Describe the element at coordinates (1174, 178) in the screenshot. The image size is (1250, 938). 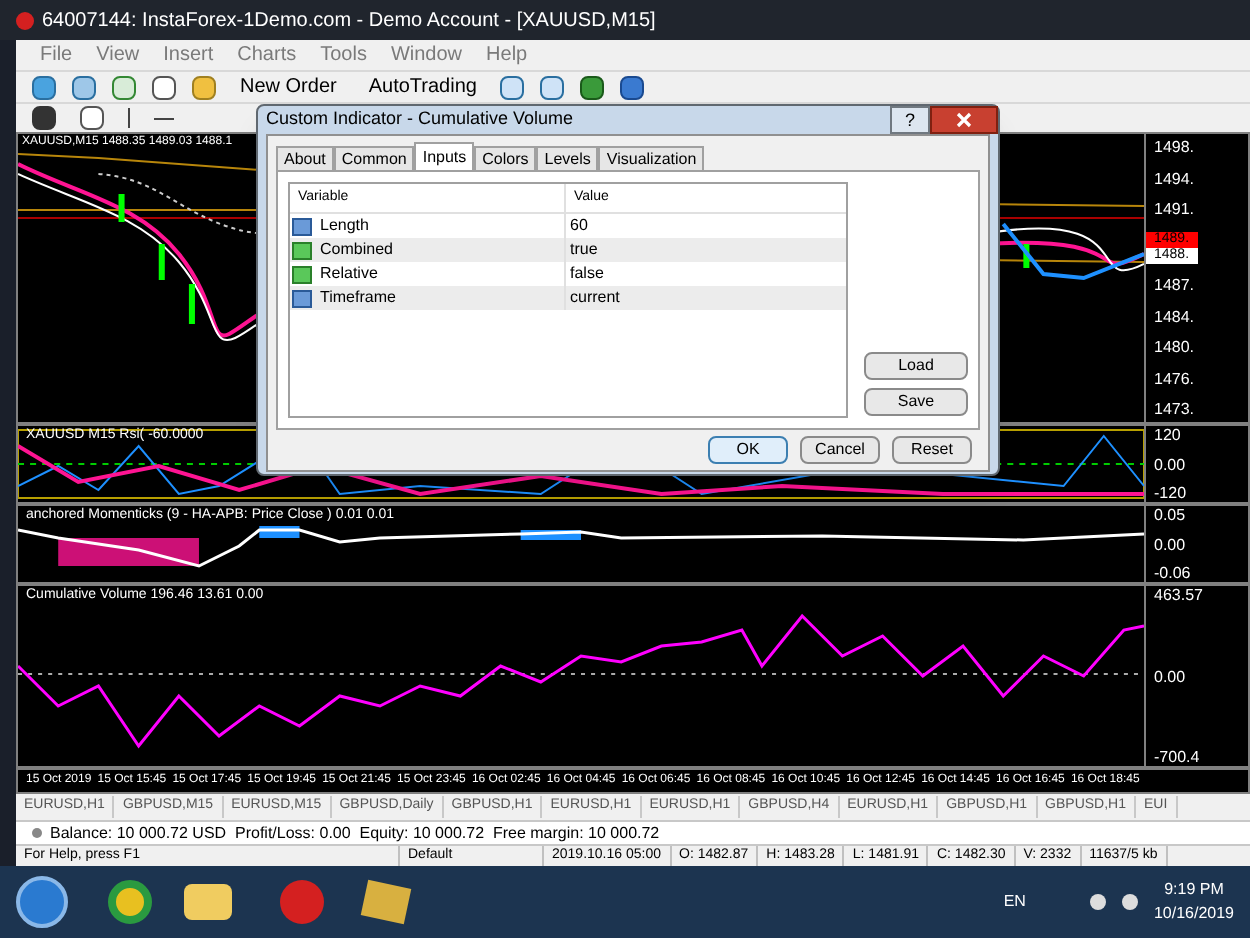
I see `price-label: 1494.` at that location.